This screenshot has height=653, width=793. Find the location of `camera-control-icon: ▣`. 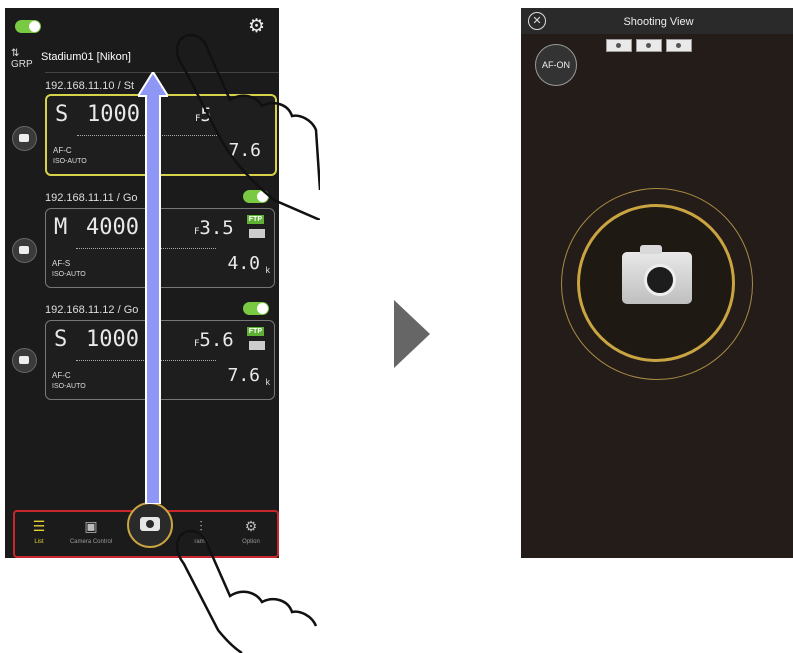

camera-control-icon: ▣ is located at coordinates (91, 526).